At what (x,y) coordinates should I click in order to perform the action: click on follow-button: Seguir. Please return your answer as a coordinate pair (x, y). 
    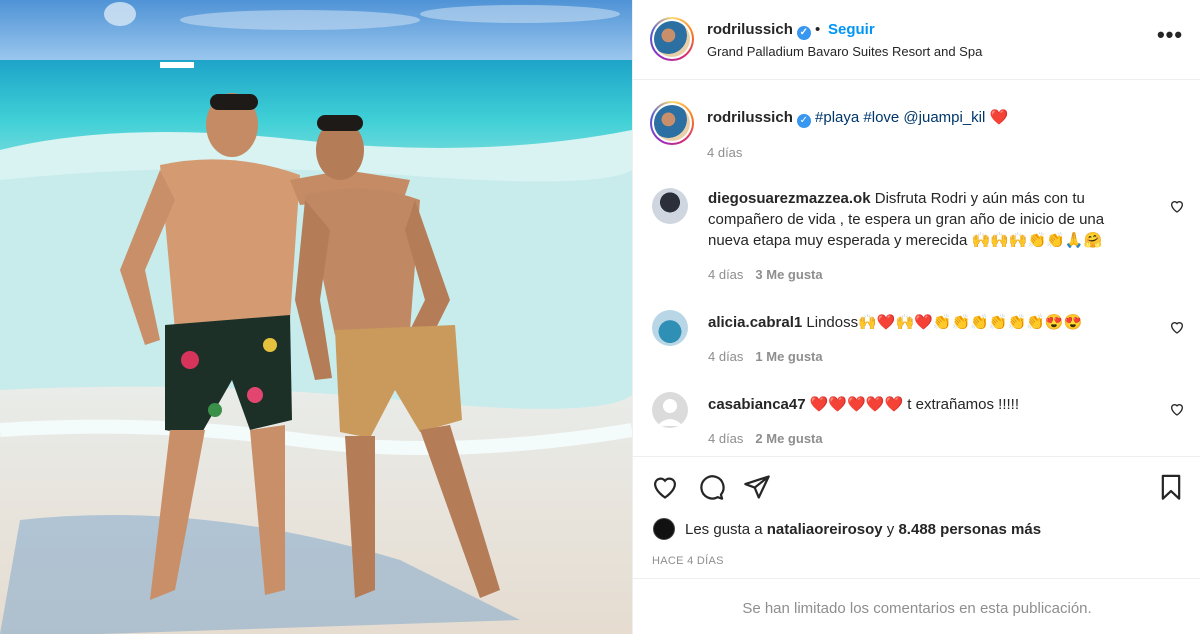
    Looking at the image, I should click on (851, 29).